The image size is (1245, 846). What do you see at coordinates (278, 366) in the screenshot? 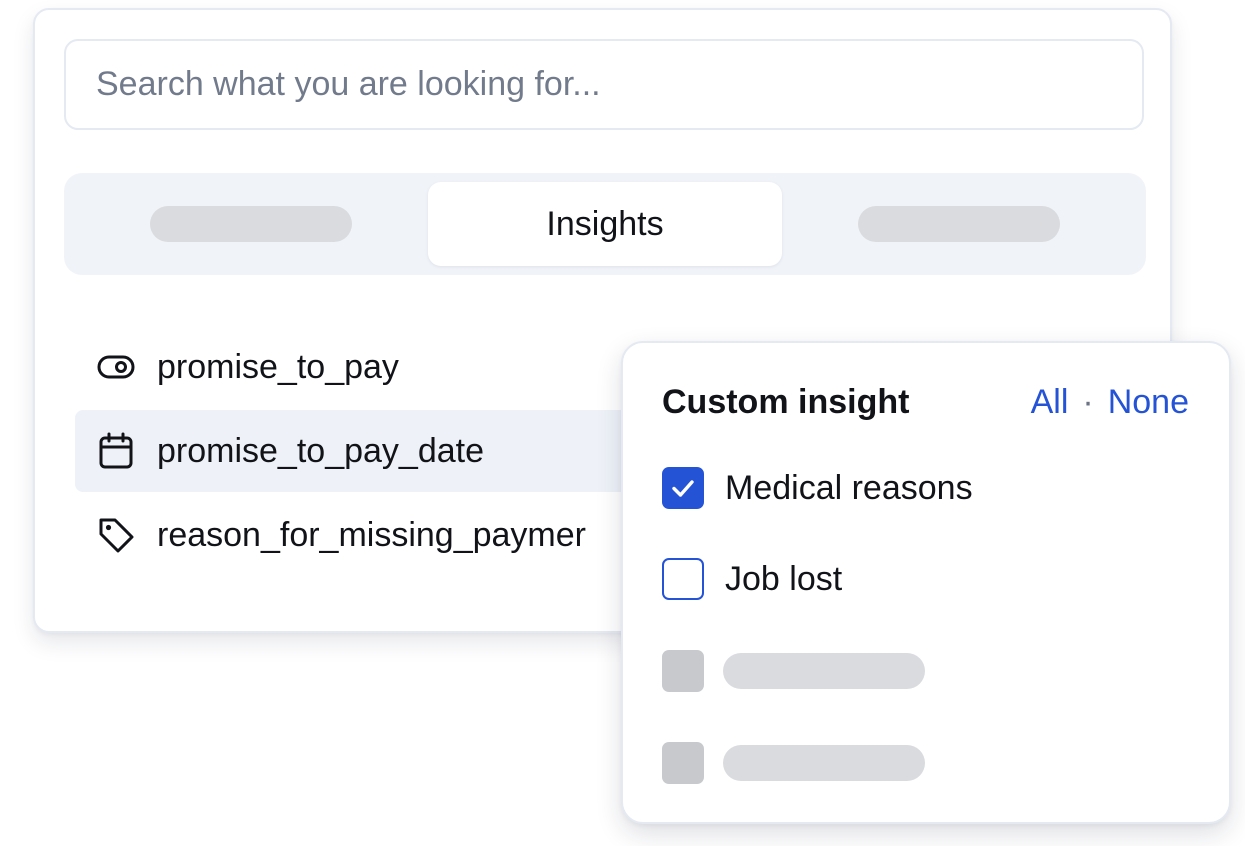
I see `field-label: promise_to_pay` at bounding box center [278, 366].